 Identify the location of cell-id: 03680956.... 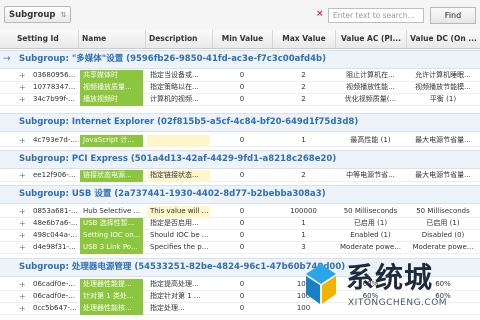
(54, 75).